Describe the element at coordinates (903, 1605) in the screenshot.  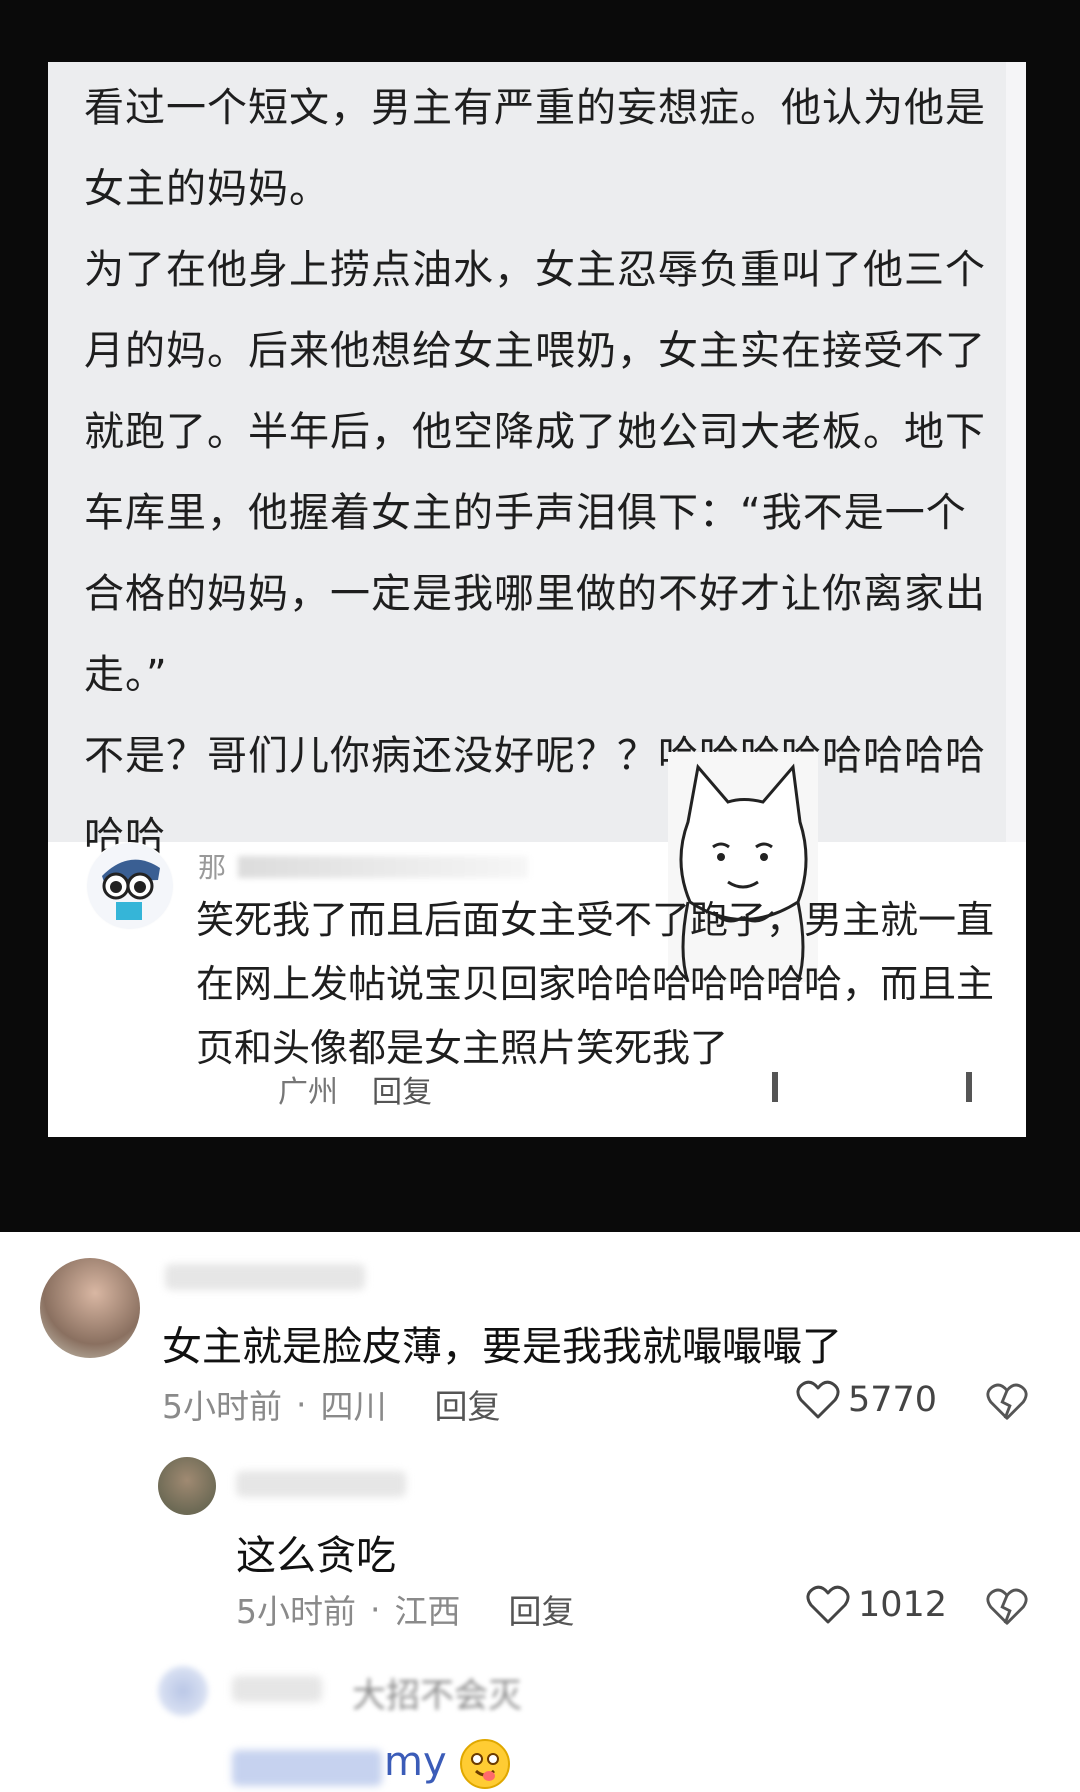
I see `like-count: 1012` at that location.